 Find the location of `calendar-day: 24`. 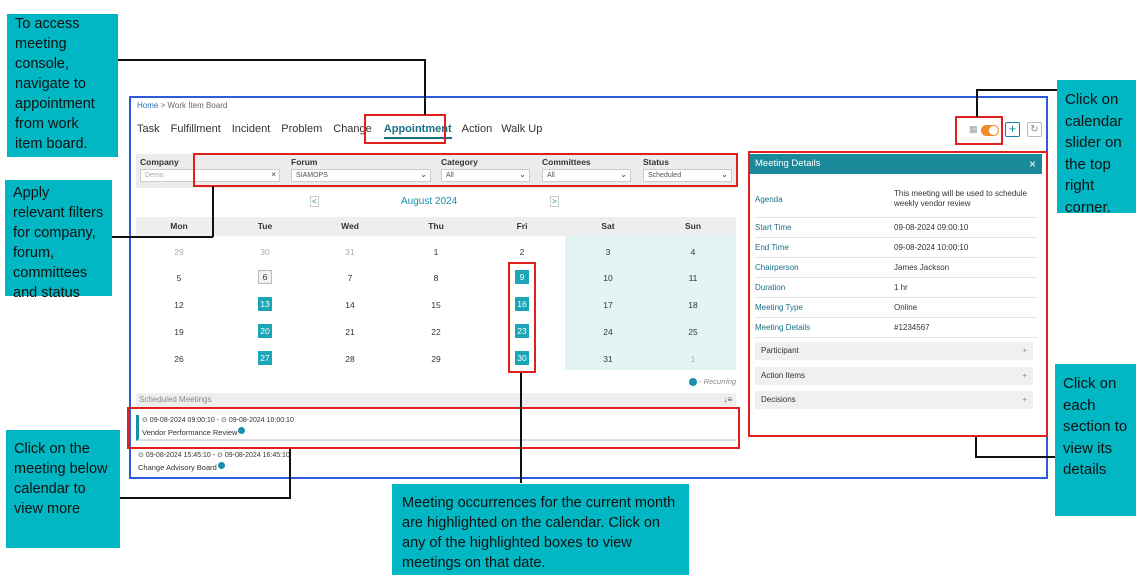

calendar-day: 24 is located at coordinates (608, 332).